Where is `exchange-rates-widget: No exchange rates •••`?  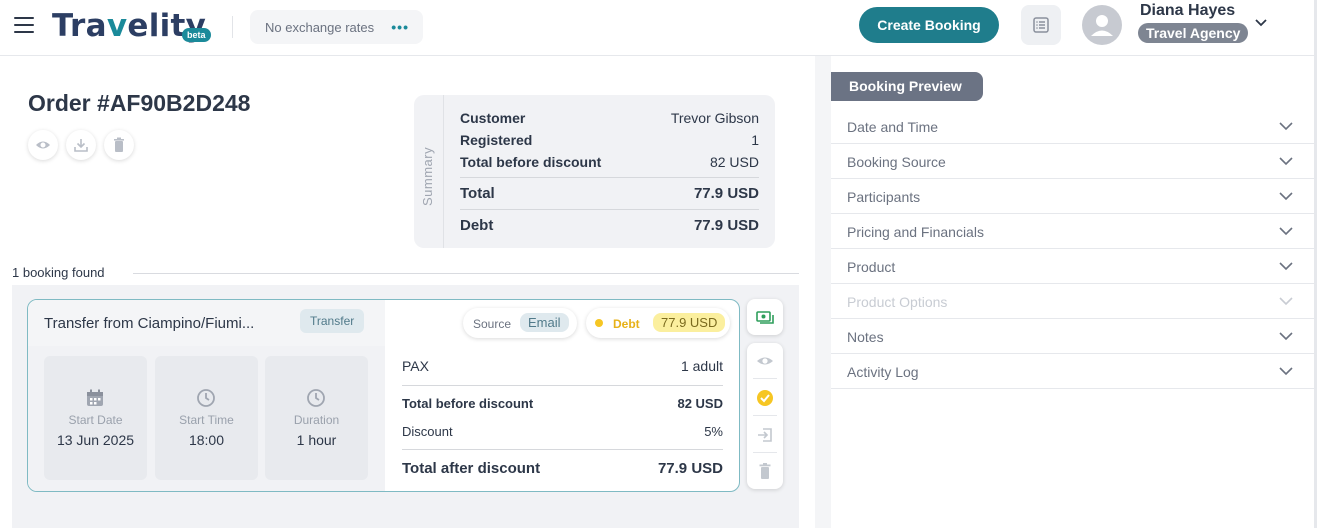 exchange-rates-widget: No exchange rates ••• is located at coordinates (336, 27).